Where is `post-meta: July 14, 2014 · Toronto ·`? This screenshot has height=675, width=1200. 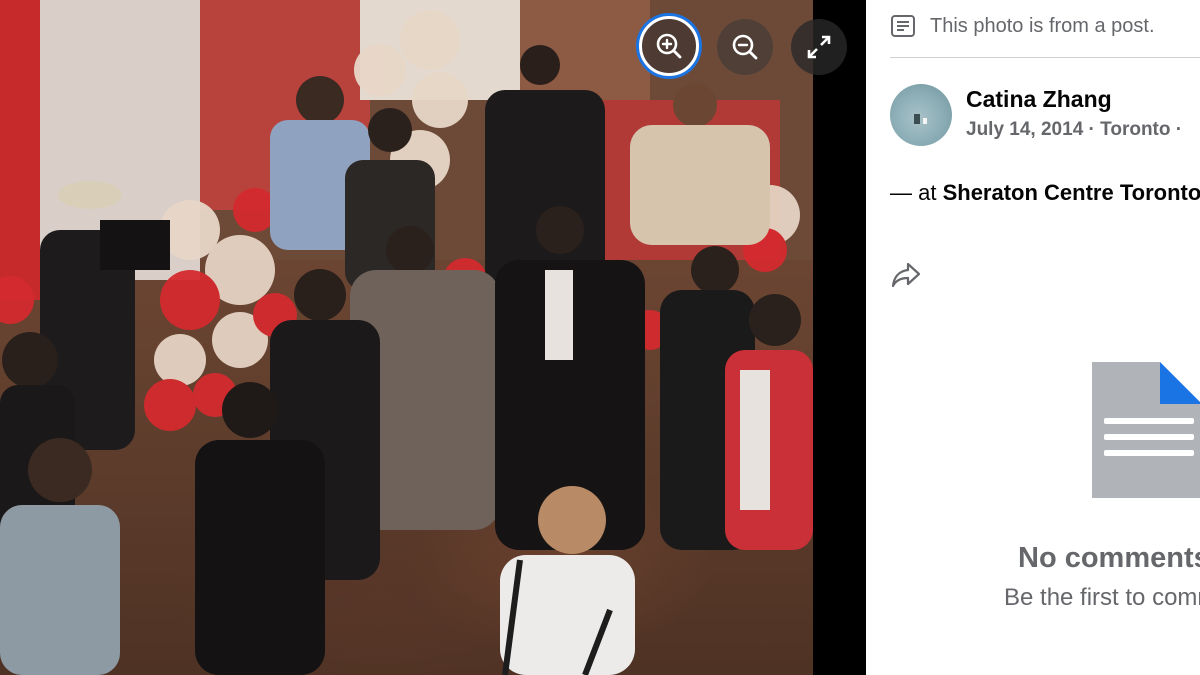
post-meta: July 14, 2014 · Toronto · is located at coordinates (1074, 130).